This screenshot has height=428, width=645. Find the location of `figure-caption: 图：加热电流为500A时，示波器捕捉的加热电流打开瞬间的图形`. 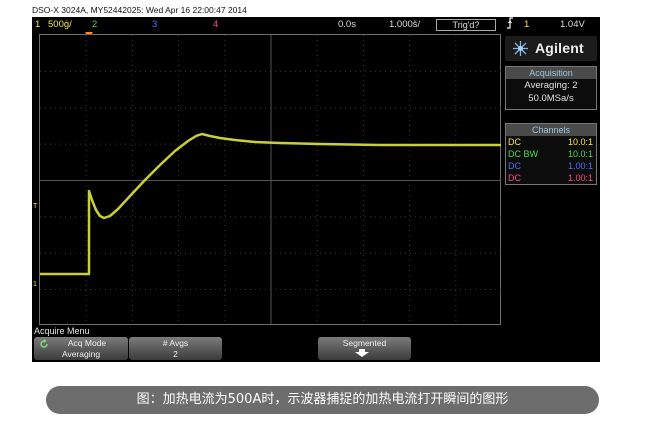

figure-caption: 图：加热电流为500A时，示波器捕捉的加热电流打开瞬间的图形 is located at coordinates (322, 400).